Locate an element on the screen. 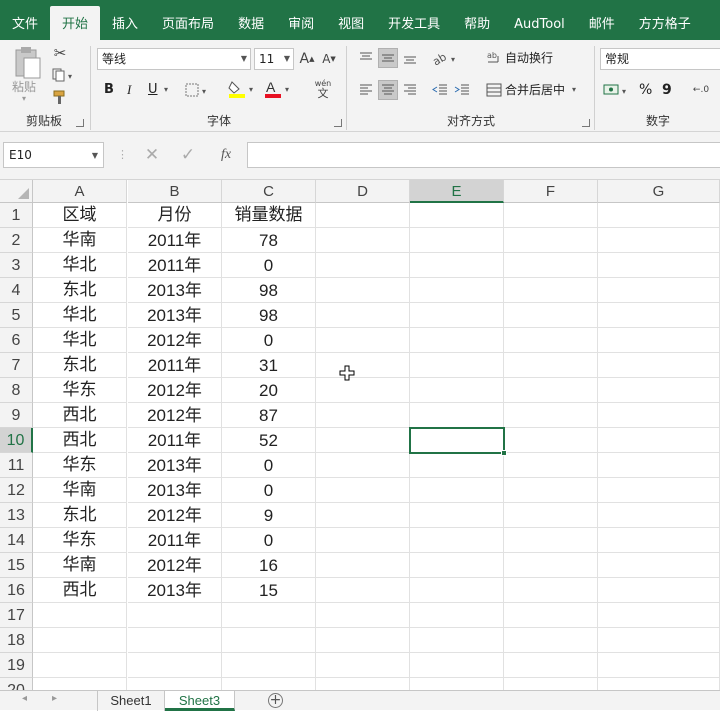  insert-function-icon: fx is located at coordinates (226, 155).